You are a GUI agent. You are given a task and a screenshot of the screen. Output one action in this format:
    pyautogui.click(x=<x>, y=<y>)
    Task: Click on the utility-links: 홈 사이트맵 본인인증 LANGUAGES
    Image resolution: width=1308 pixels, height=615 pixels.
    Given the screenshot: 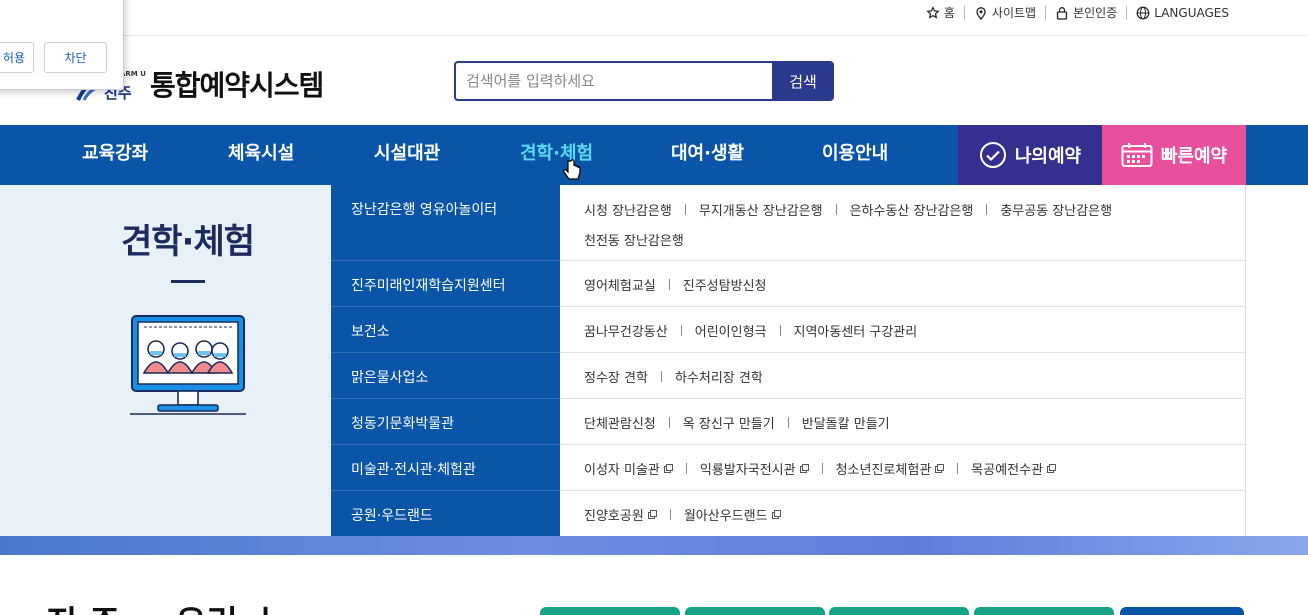 What is the action you would take?
    pyautogui.click(x=1077, y=13)
    